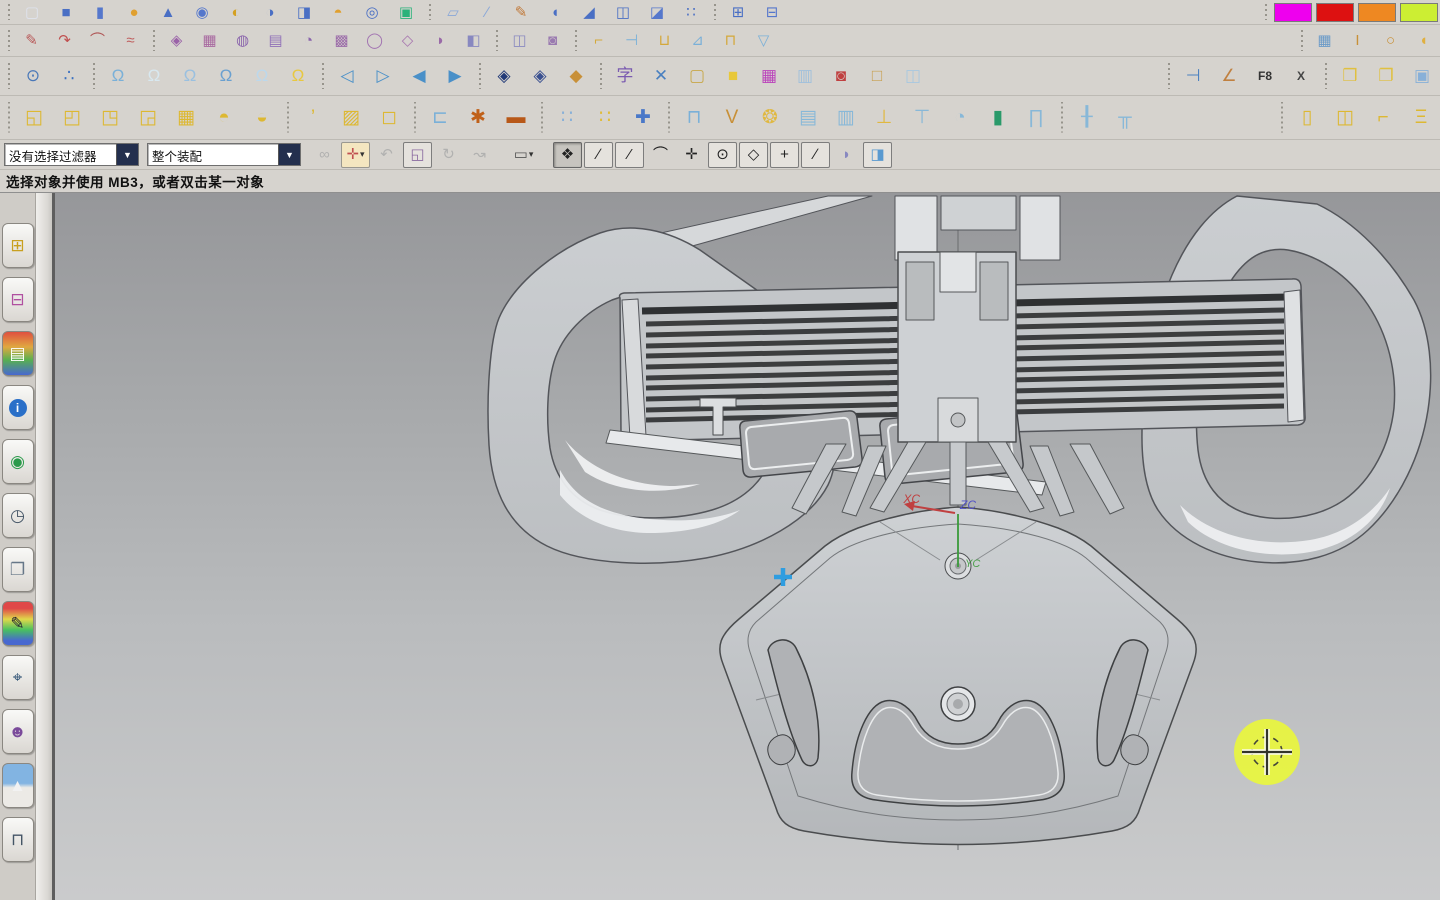 Image resolution: width=1440 pixels, height=900 pixels. I want to click on slider-profile-icon: ◲, so click(148, 117).